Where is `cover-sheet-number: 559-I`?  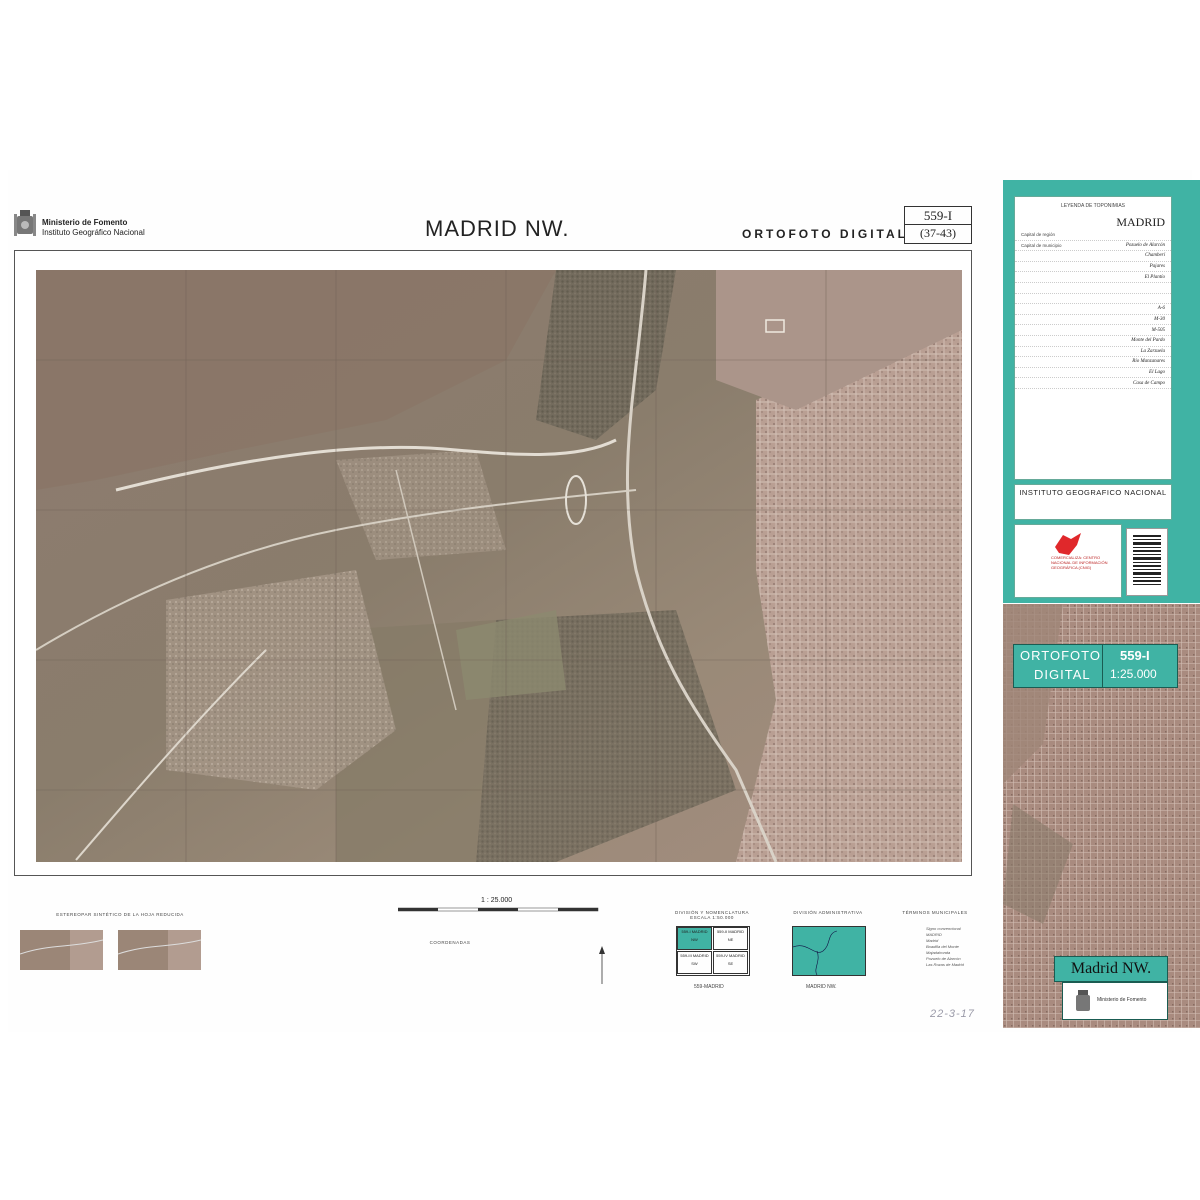 cover-sheet-number: 559-I is located at coordinates (1135, 655).